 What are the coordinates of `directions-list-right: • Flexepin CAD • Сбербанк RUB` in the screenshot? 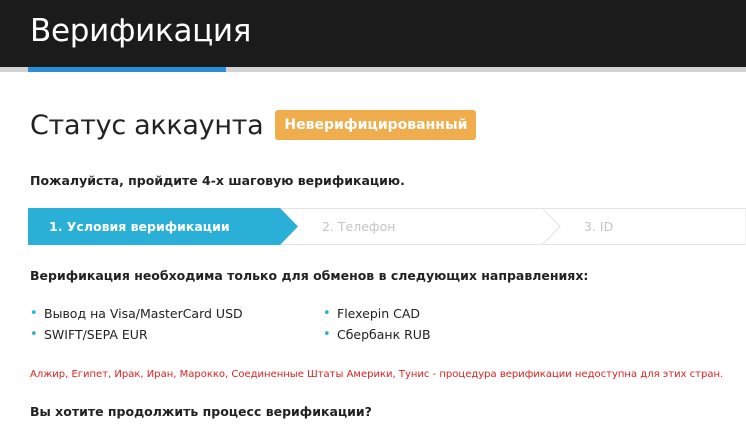 It's located at (377, 327).